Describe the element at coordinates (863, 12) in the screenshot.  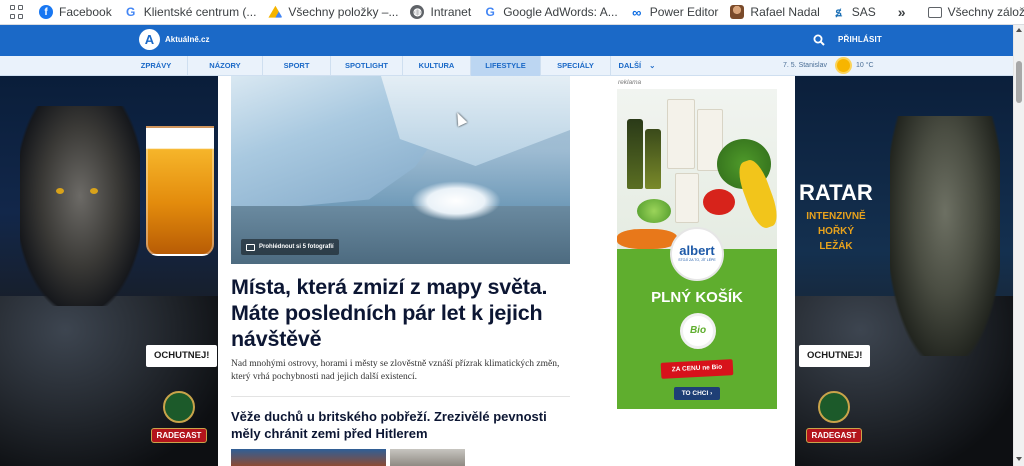
I see `bookmark-label: SAS` at that location.